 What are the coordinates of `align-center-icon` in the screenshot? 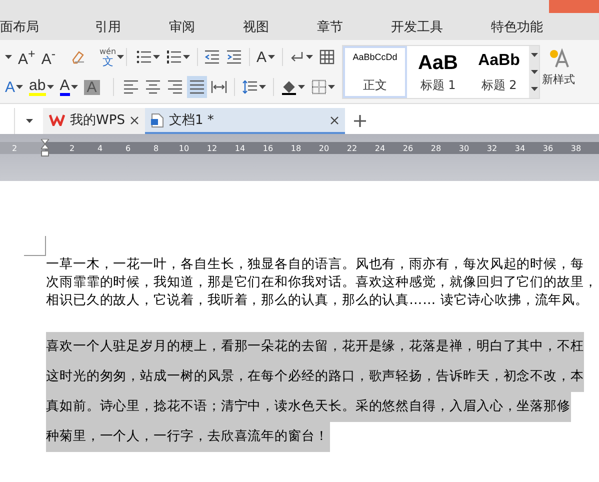 It's located at (153, 87).